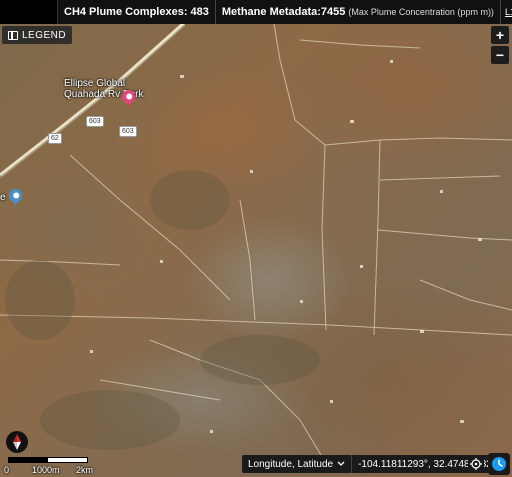  Describe the element at coordinates (128, 131) in the screenshot. I see `road-shield-603-b: 603` at that location.